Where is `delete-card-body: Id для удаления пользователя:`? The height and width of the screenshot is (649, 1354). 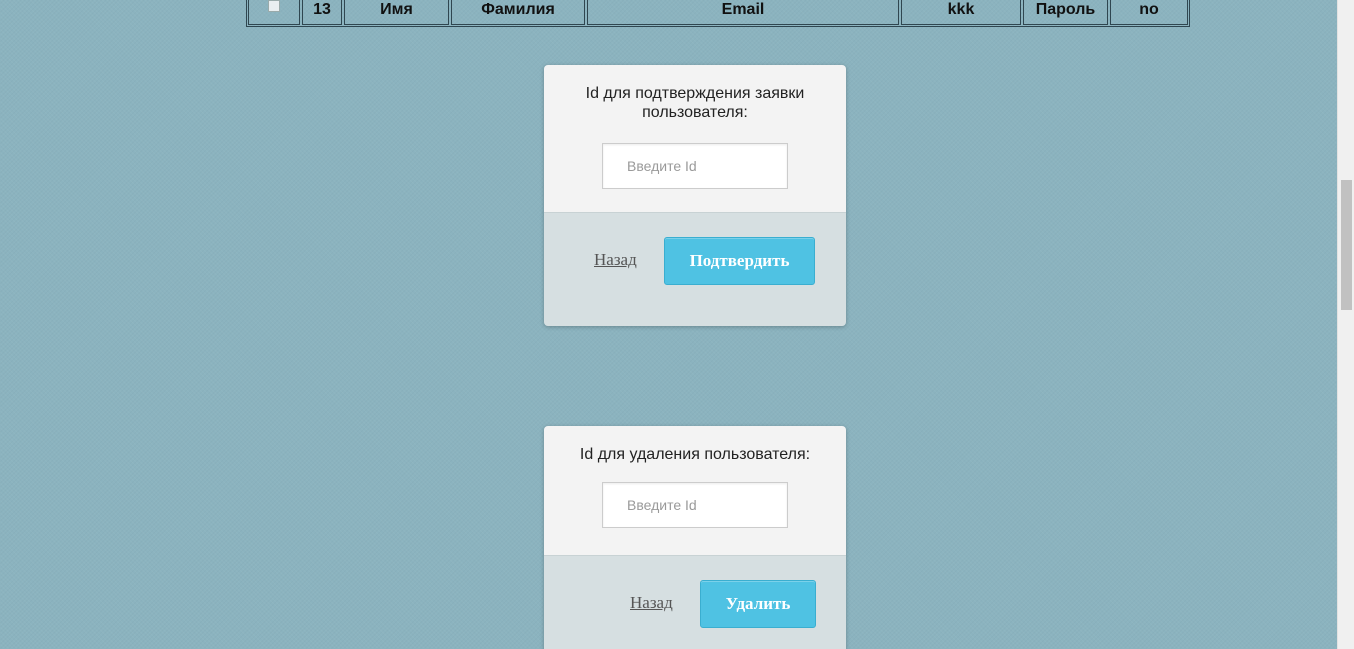
delete-card-body: Id для удаления пользователя: is located at coordinates (695, 490).